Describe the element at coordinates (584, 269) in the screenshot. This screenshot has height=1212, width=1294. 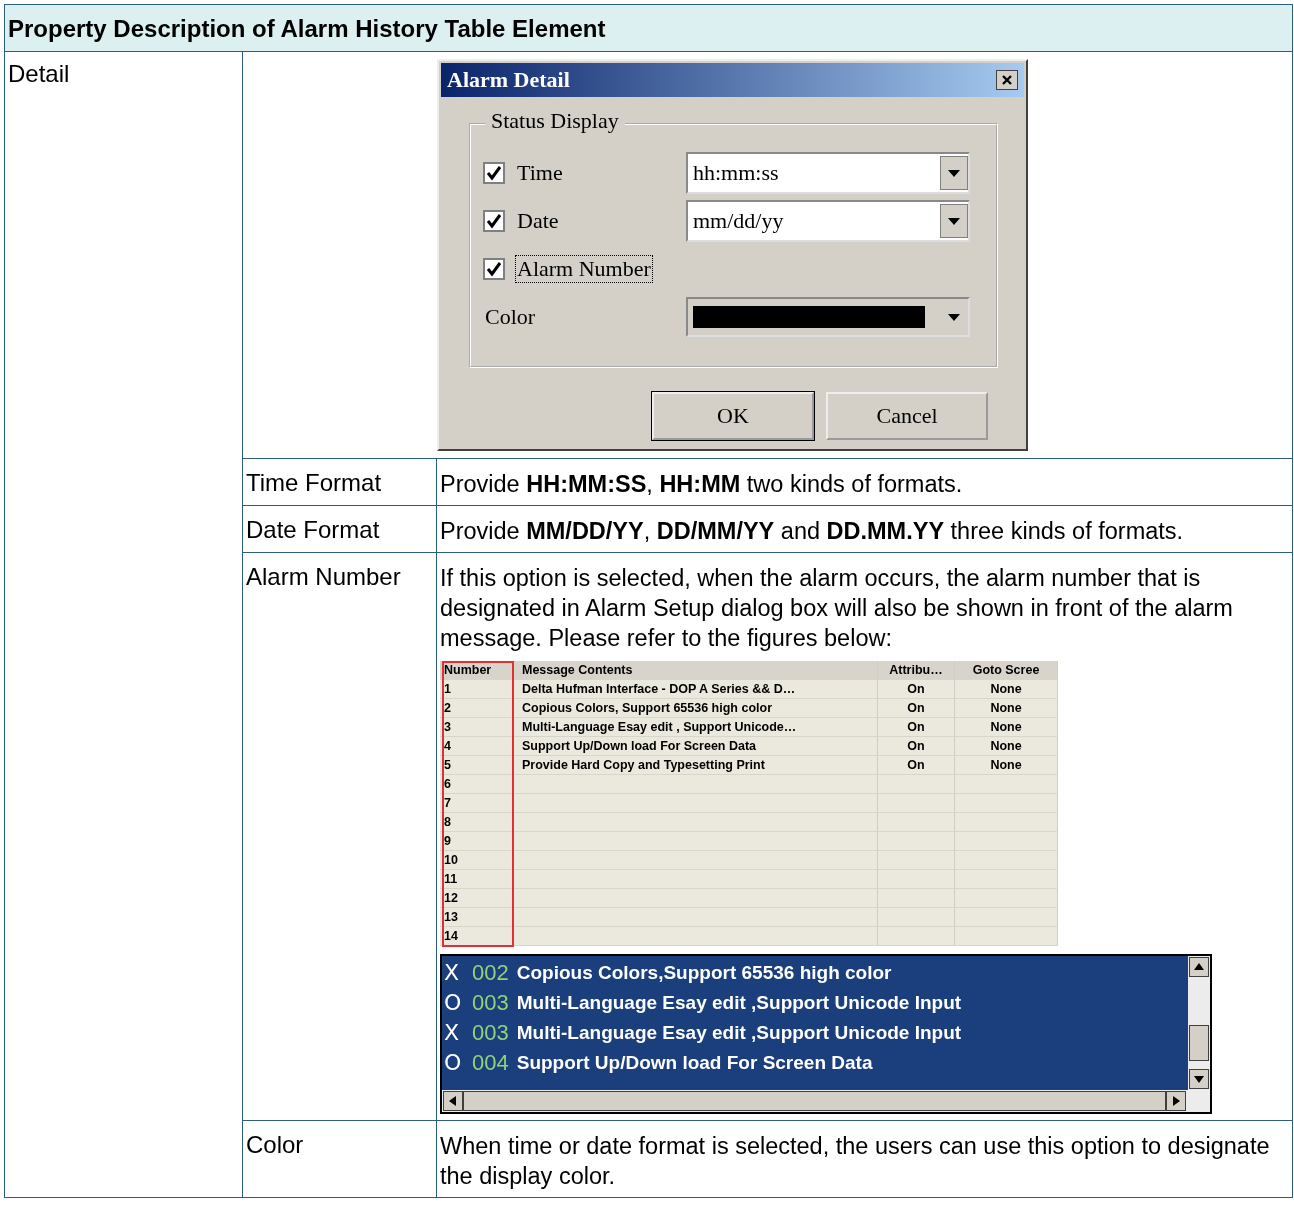
I see `checkbox-label: Alarm Number` at that location.